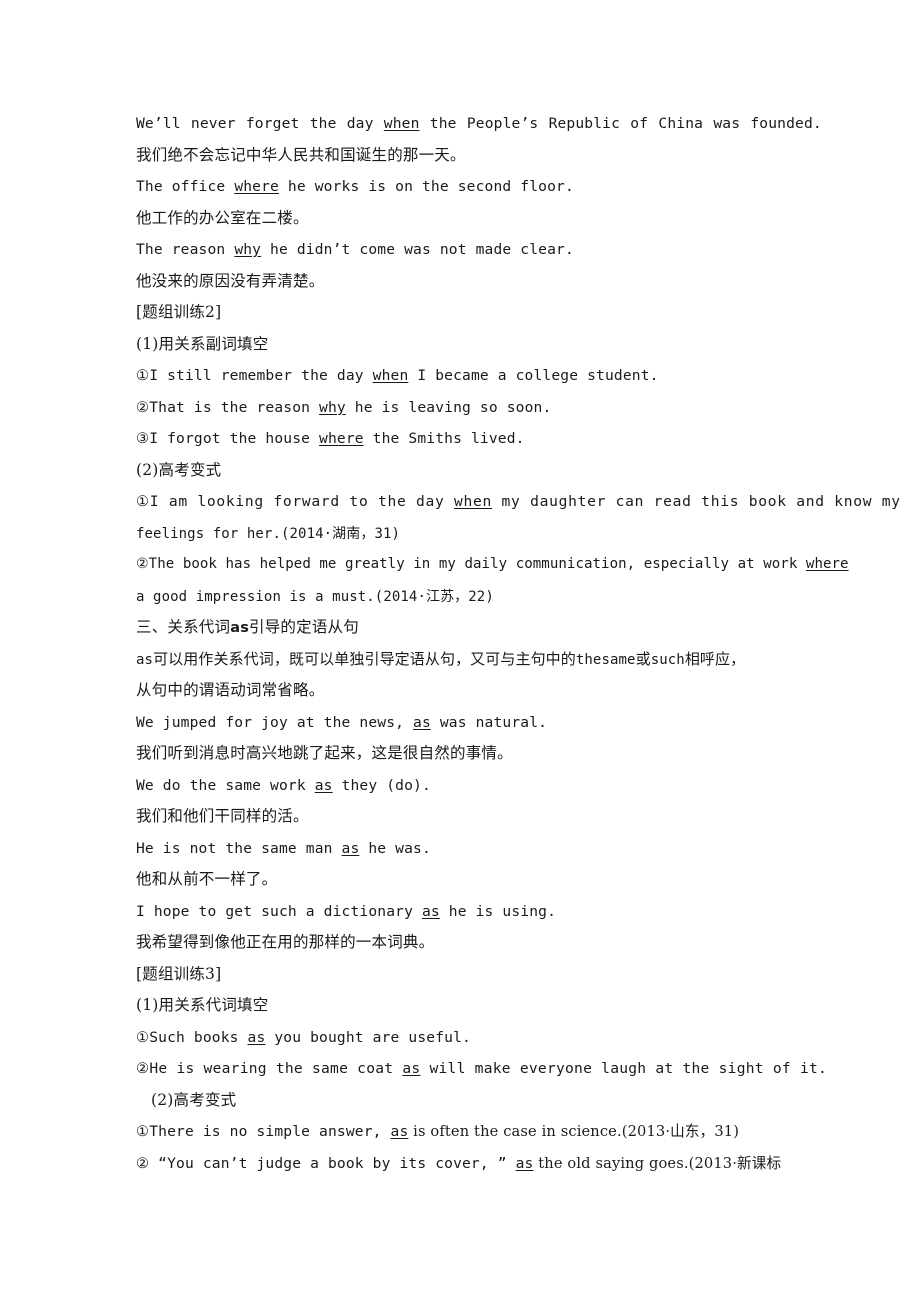 Image resolution: width=920 pixels, height=1302 pixels. Describe the element at coordinates (225, 785) in the screenshot. I see `text-run: We do the same work` at that location.